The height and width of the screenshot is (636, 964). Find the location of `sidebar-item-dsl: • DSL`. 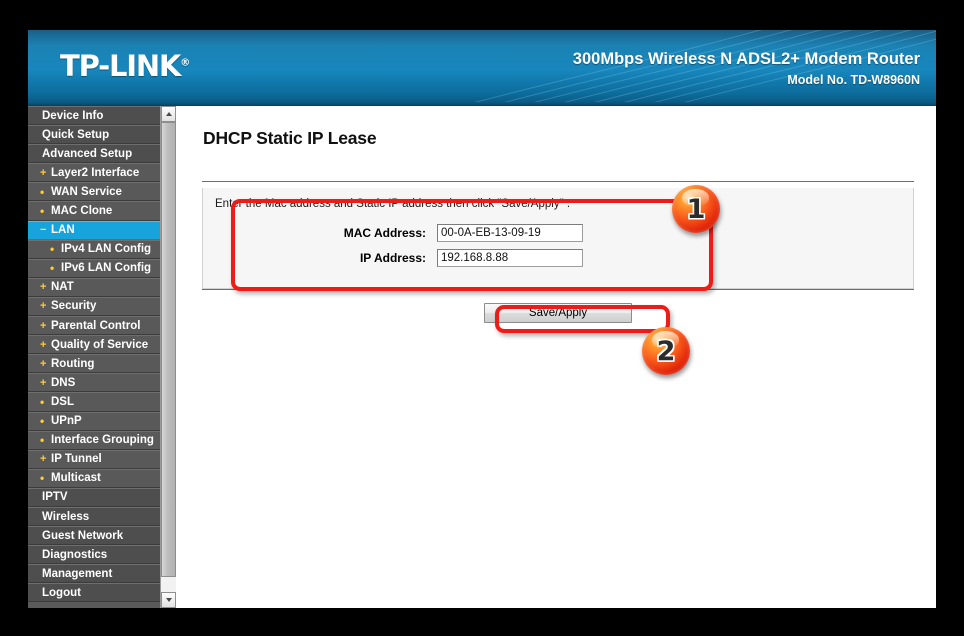

sidebar-item-dsl: • DSL is located at coordinates (102, 402).